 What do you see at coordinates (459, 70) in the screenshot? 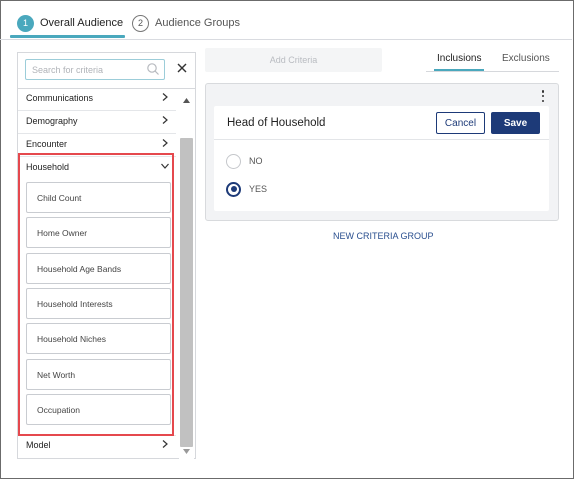
I see `active-tab-indicator` at bounding box center [459, 70].